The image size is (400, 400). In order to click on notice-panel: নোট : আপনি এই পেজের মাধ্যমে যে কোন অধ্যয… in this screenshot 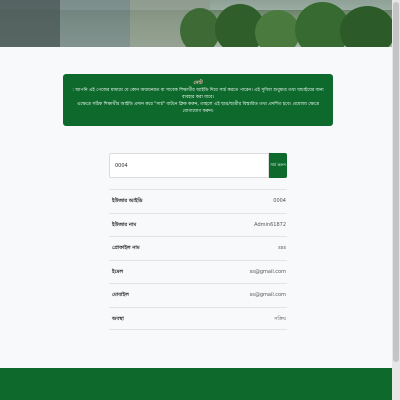, I will do `click(198, 100)`.